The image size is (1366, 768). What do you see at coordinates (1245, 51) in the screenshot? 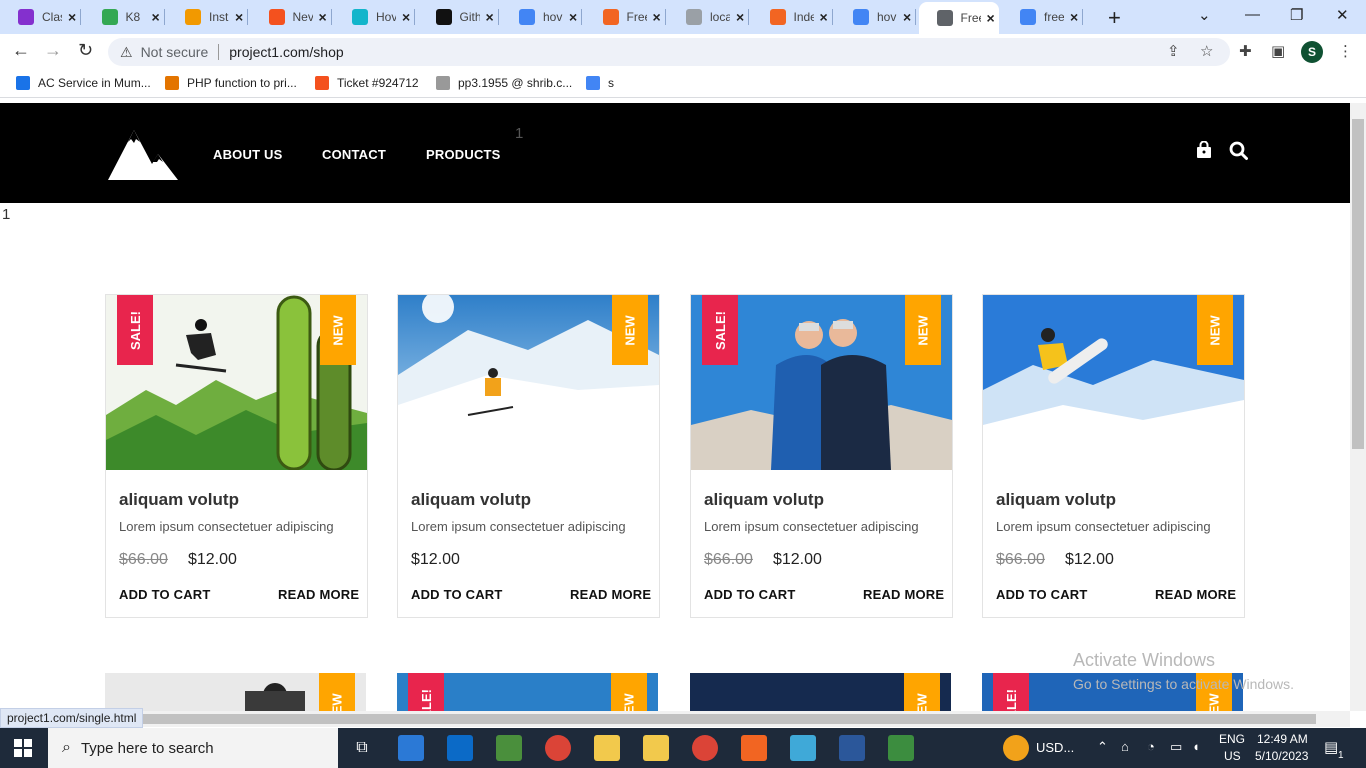
I see `extensions-icon: ✚` at bounding box center [1245, 51].